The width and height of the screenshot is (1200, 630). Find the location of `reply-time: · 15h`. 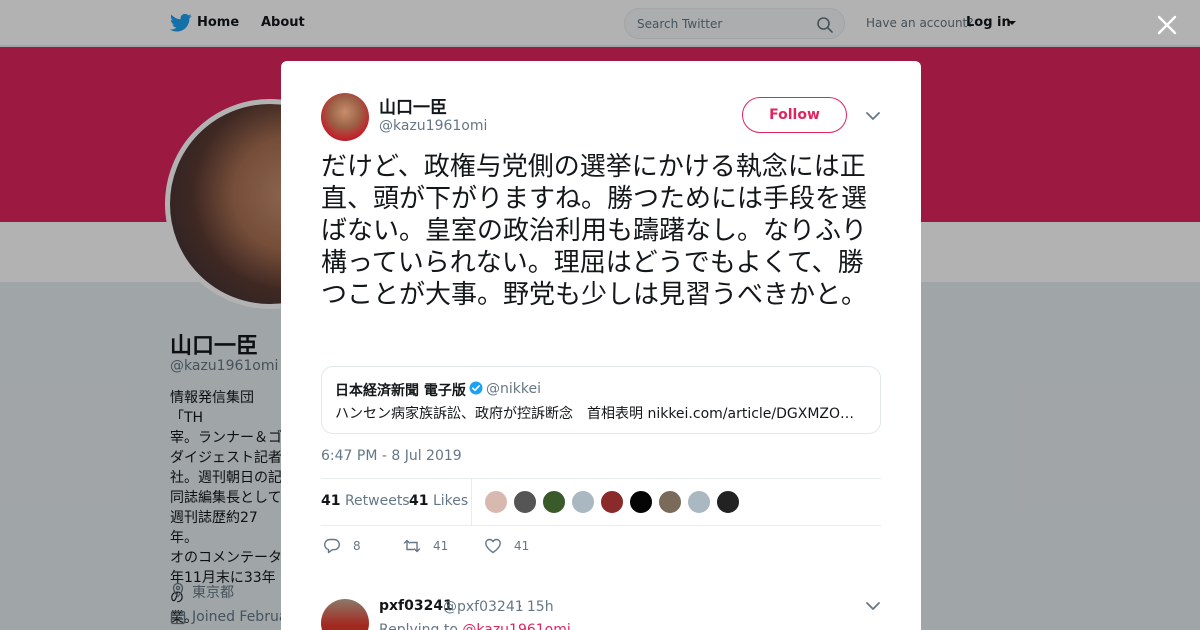

reply-time: · 15h is located at coordinates (536, 607).